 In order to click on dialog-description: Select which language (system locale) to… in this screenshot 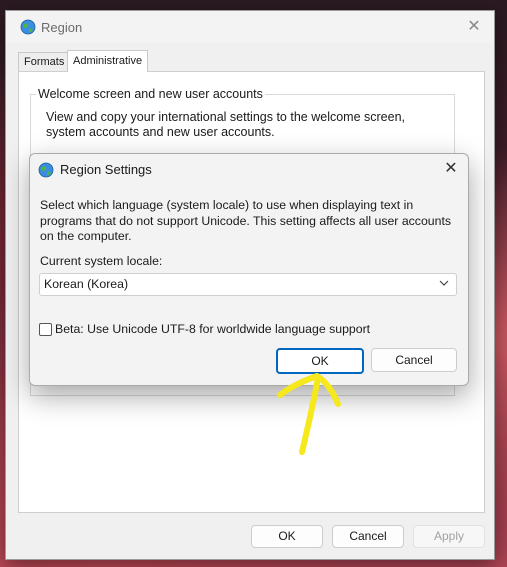, I will do `click(246, 220)`.